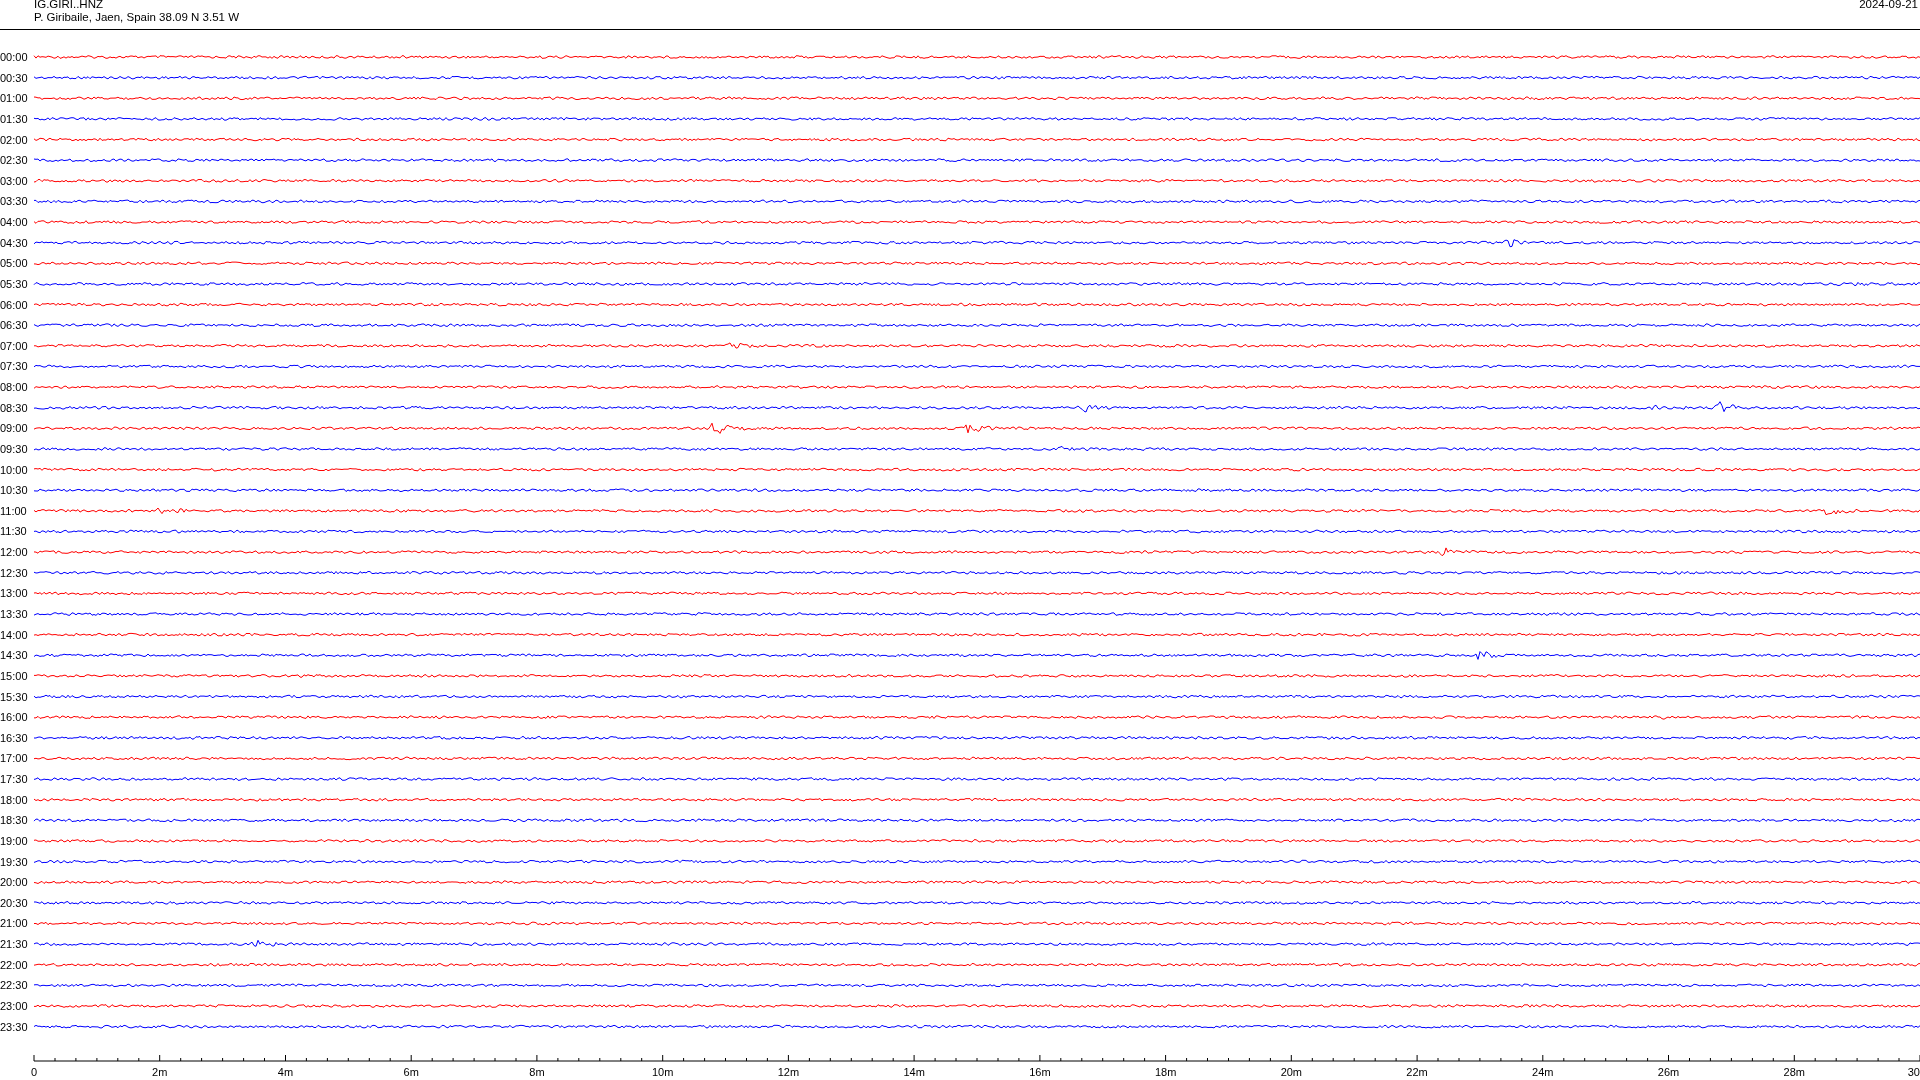 This screenshot has width=1920, height=1080. Describe the element at coordinates (14, 820) in the screenshot. I see `time-label: 18:30` at that location.